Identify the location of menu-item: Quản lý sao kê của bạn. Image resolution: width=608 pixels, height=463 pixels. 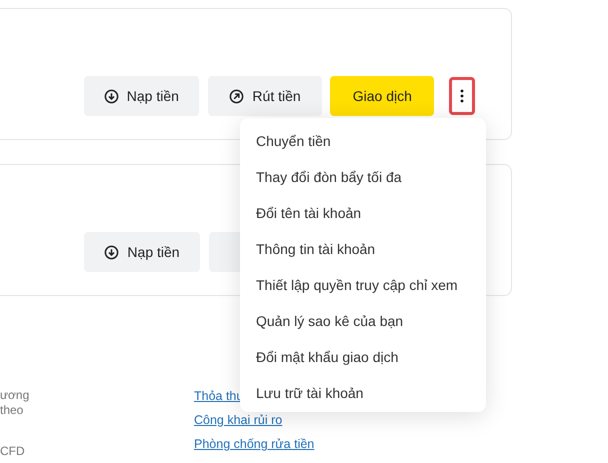
(363, 321).